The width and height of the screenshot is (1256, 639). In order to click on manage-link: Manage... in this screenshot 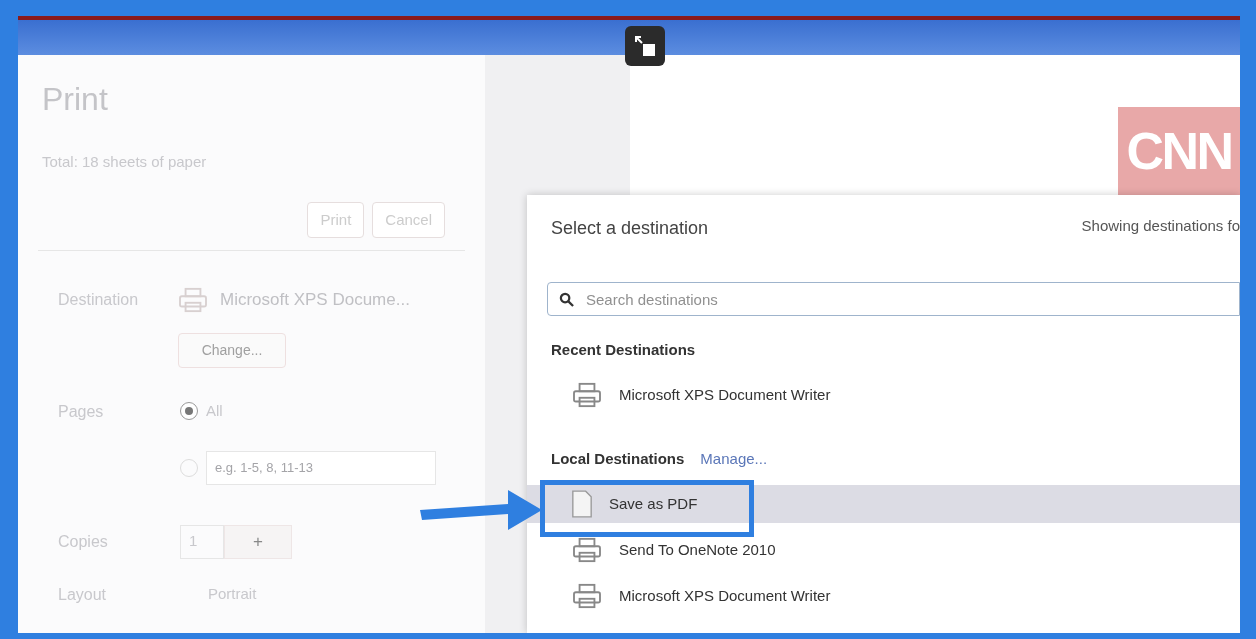, I will do `click(734, 459)`.